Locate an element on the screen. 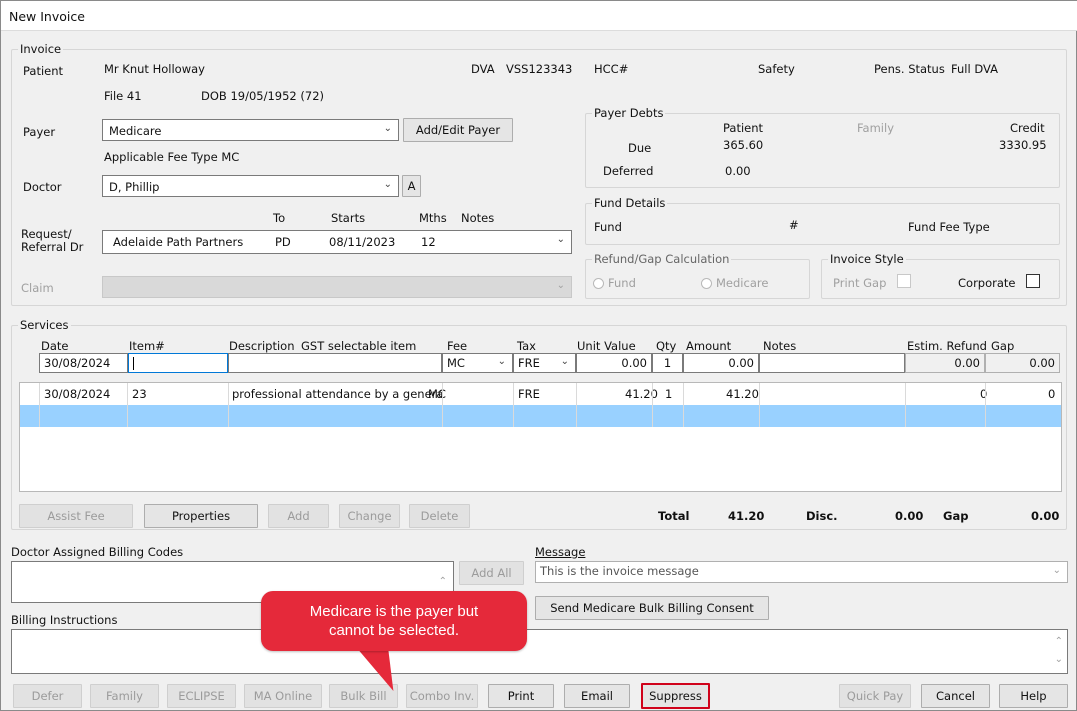  entry-amount-field: 0.00 is located at coordinates (721, 363).